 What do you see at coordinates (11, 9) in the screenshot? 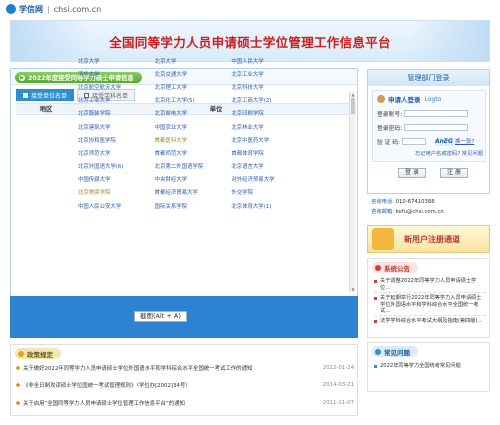
I see `chsi-logo-icon` at bounding box center [11, 9].